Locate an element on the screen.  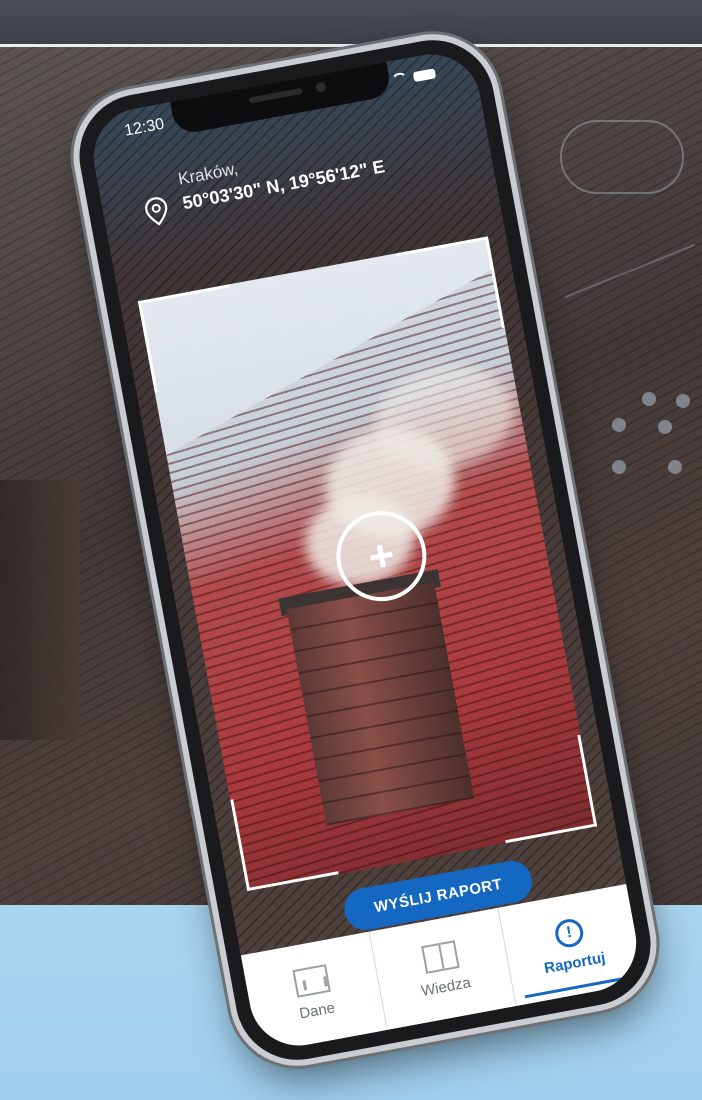
tab-label: Raportuj is located at coordinates (574, 962).